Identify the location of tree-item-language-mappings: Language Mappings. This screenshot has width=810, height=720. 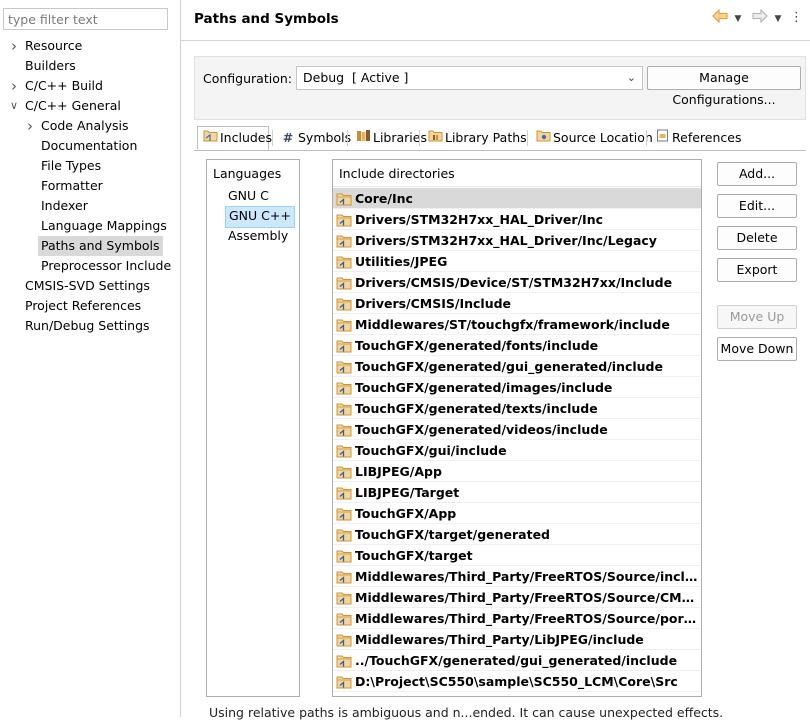
(90, 226).